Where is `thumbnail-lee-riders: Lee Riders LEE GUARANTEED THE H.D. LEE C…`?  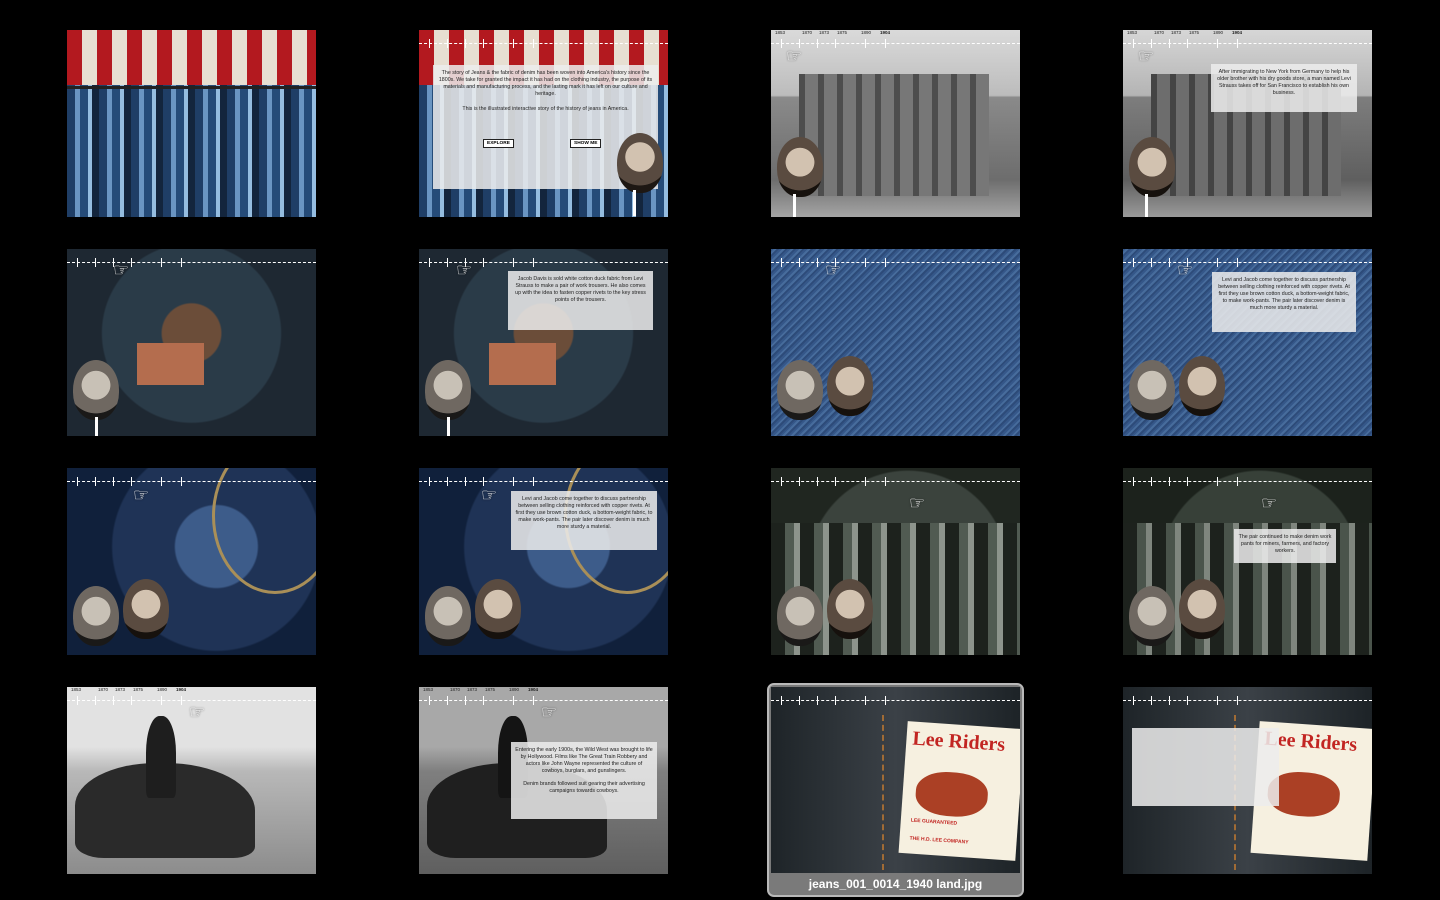 thumbnail-lee-riders: Lee Riders LEE GUARANTEED THE H.D. LEE C… is located at coordinates (895, 780).